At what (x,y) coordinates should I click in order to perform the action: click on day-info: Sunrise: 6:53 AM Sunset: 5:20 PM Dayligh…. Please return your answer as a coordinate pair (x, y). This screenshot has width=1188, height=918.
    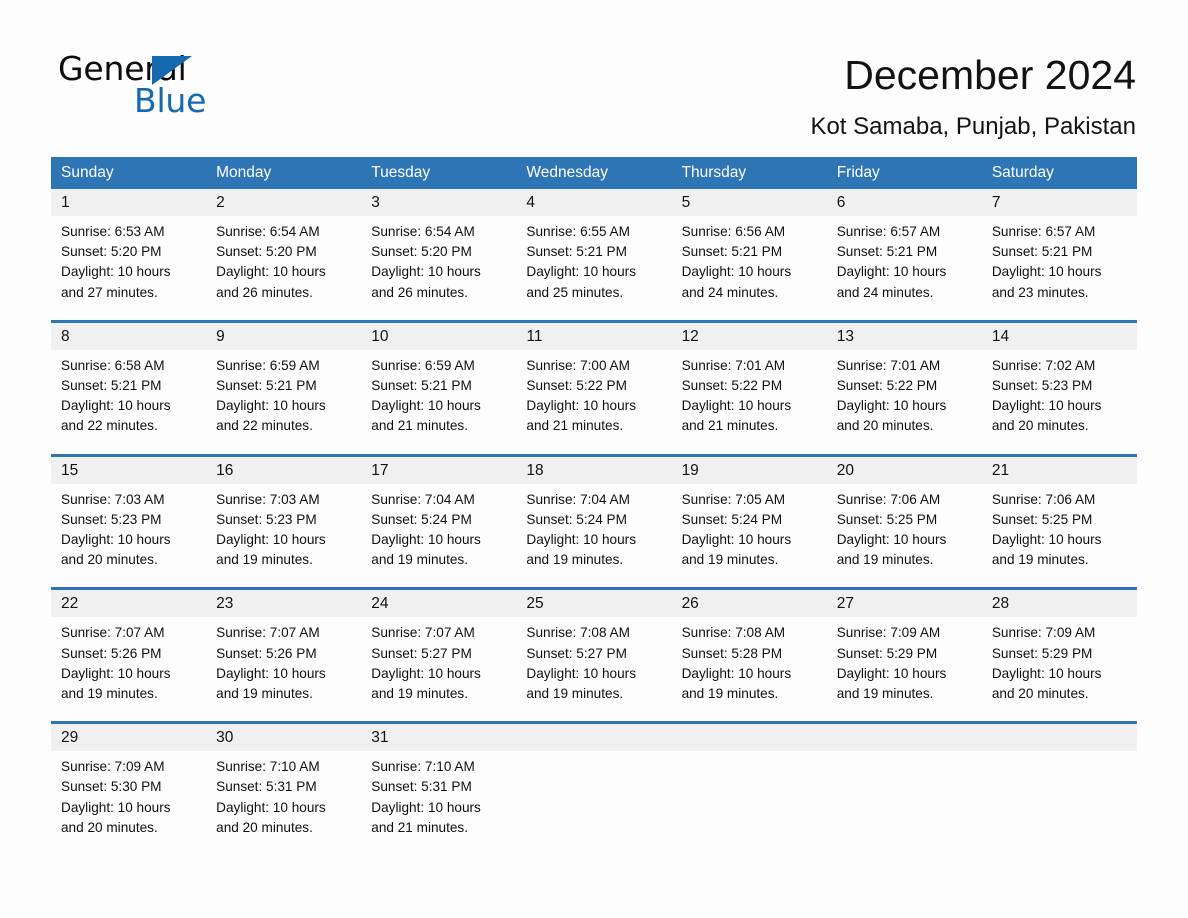
    Looking at the image, I should click on (128, 261).